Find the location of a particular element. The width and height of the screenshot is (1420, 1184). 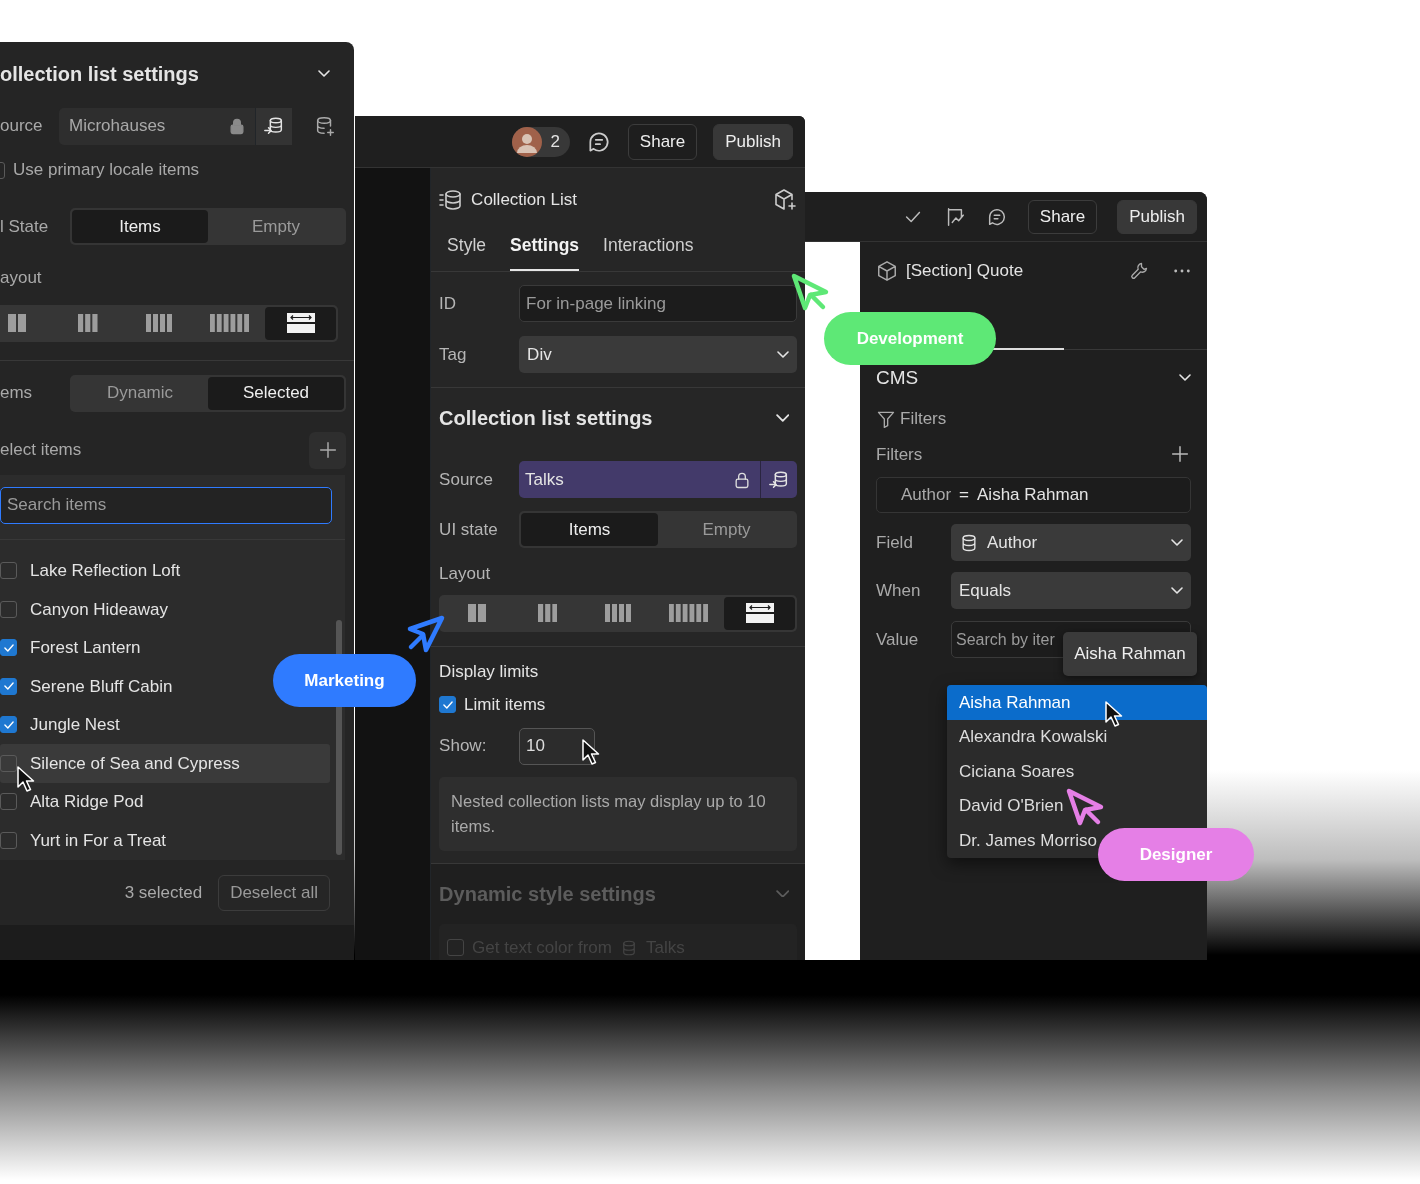

item-label: Lake Reflection Loft is located at coordinates (105, 571).